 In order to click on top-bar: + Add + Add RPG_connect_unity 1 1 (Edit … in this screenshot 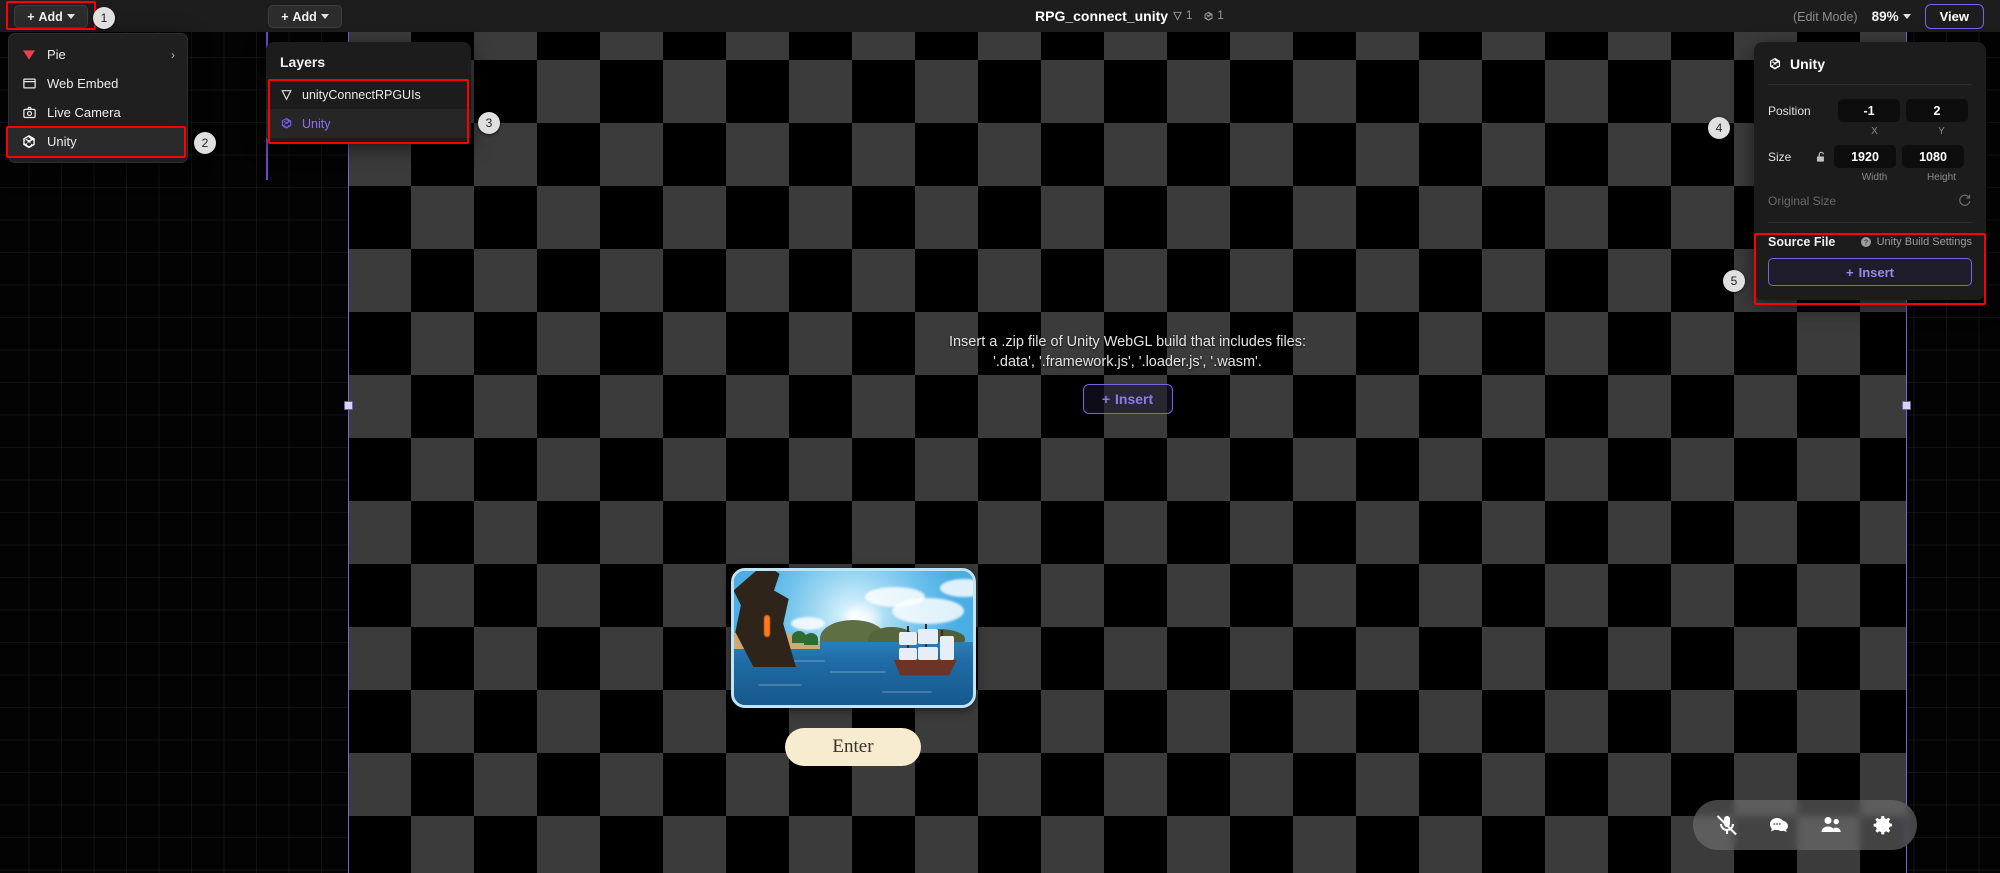, I will do `click(1000, 16)`.